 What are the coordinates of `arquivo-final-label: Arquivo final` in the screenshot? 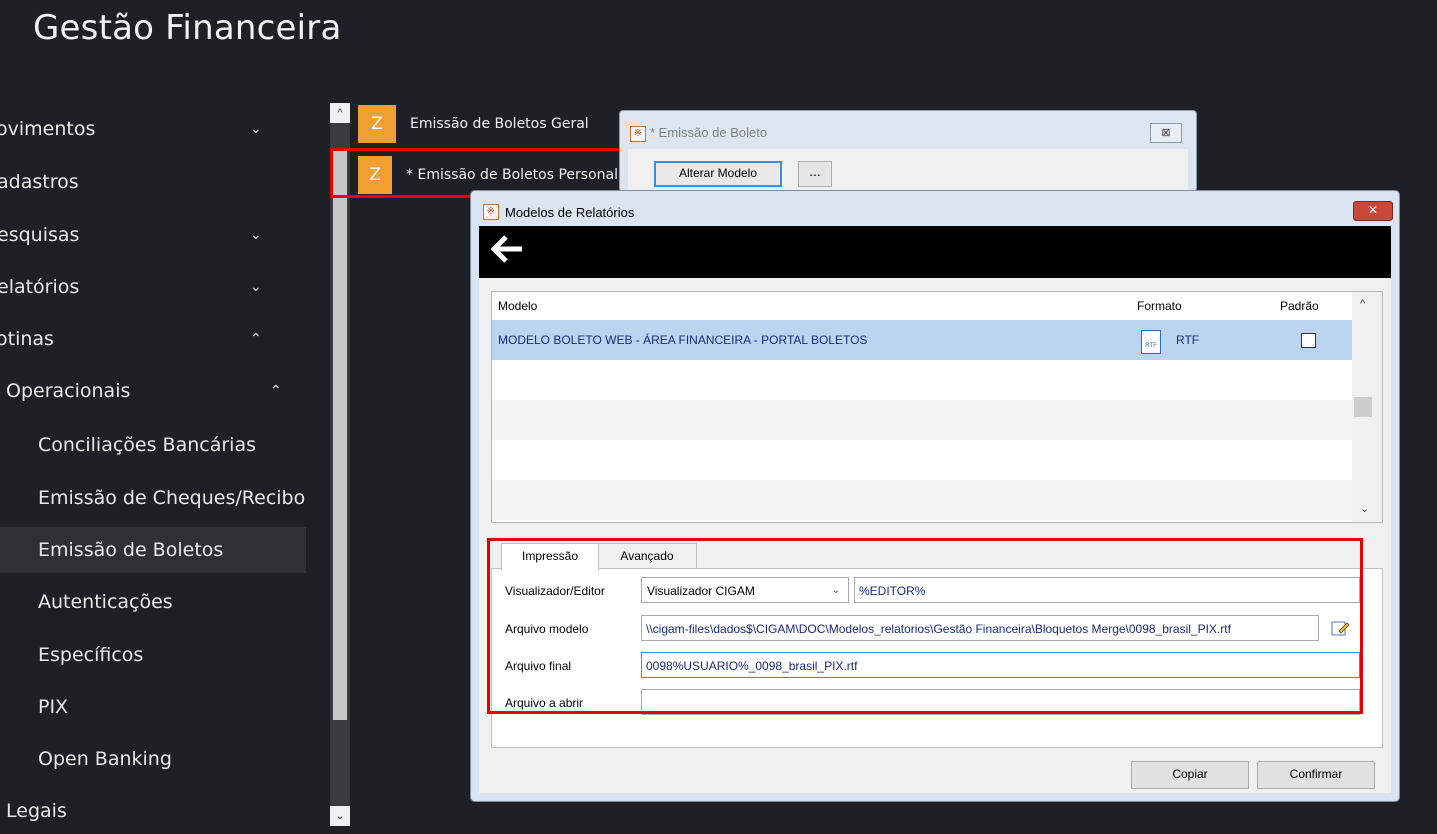 It's located at (538, 666).